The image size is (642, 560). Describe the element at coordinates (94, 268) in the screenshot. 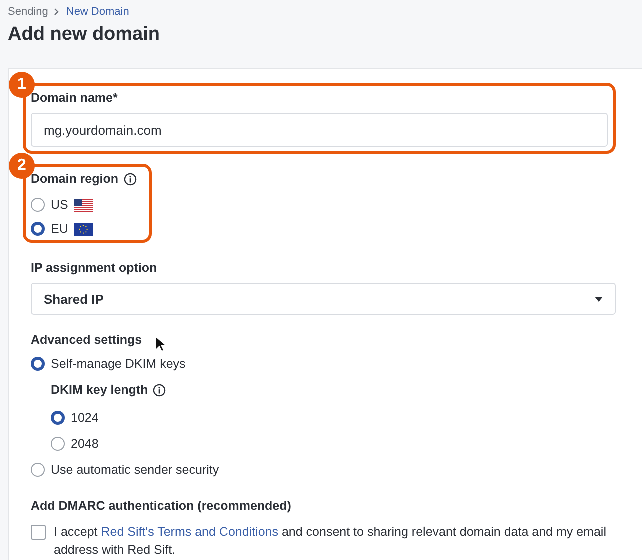

I see `field-label: IP assignment option` at that location.